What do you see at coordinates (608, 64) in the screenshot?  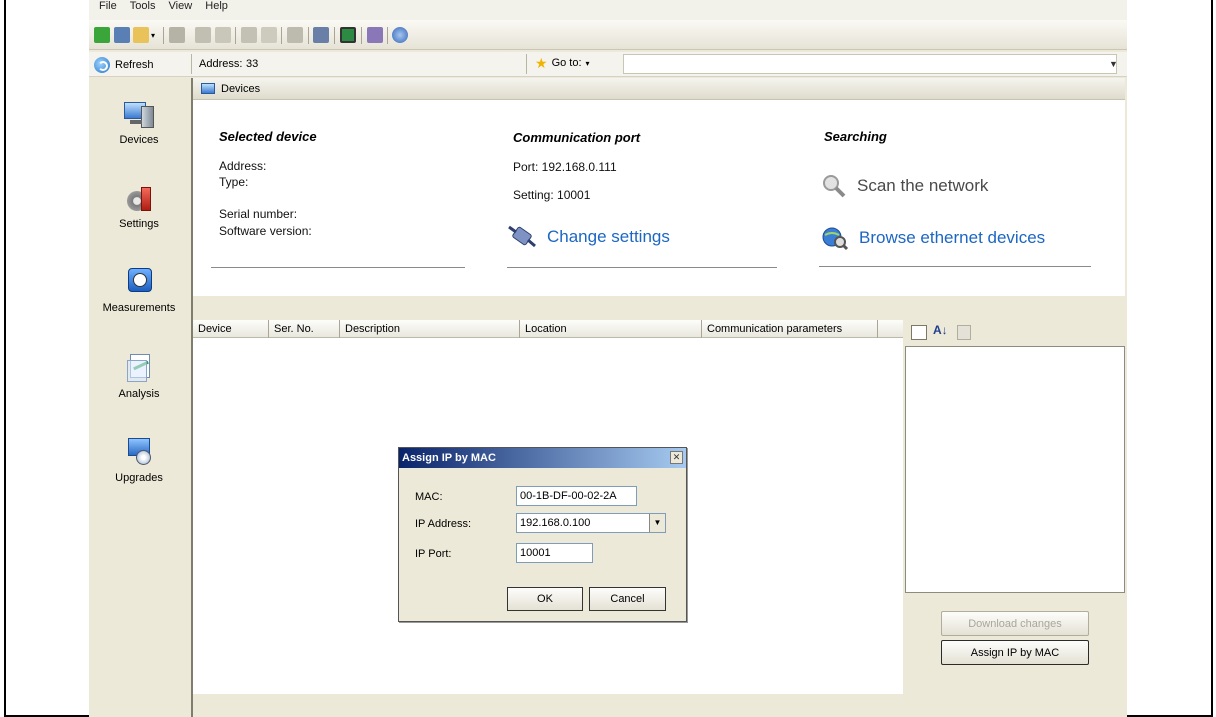 I see `address-bar: Refresh Address: 33 ★ Go to: ▾ ▼` at bounding box center [608, 64].